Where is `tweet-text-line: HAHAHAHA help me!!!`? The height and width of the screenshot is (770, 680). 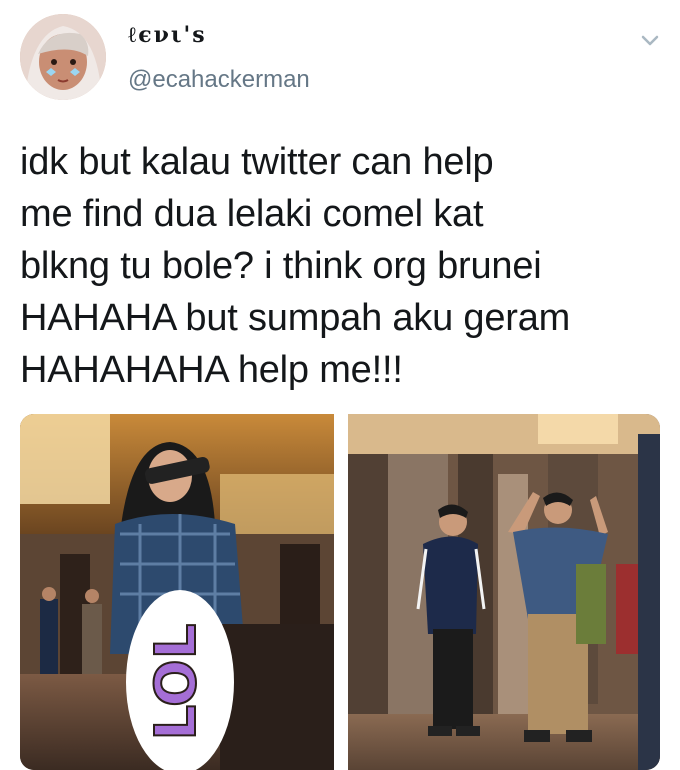 tweet-text-line: HAHAHAHA help me!!! is located at coordinates (211, 370).